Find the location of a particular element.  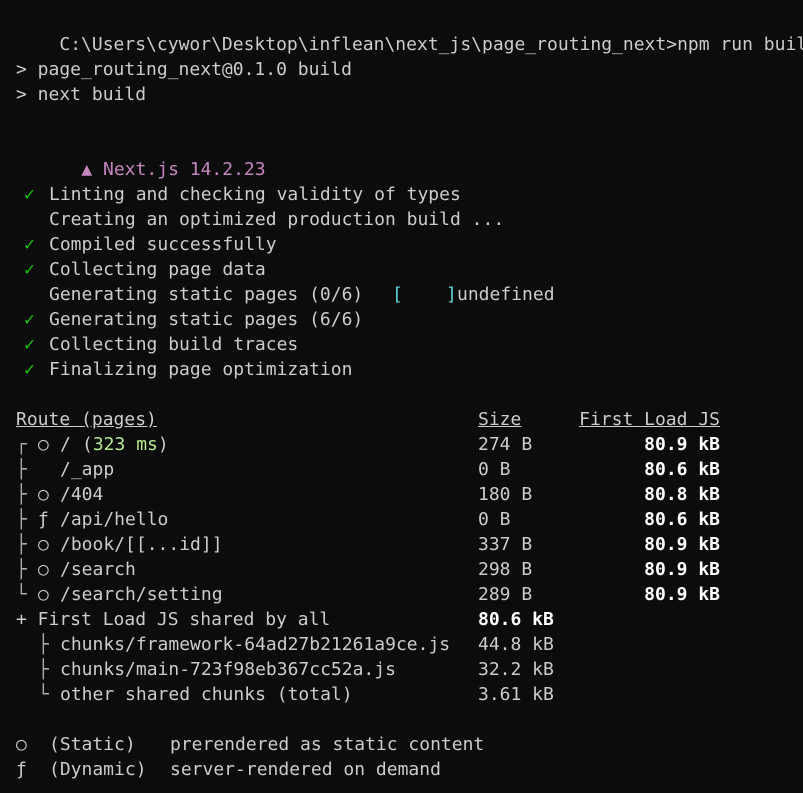

progress-bracket-open: [ is located at coordinates (397, 294).